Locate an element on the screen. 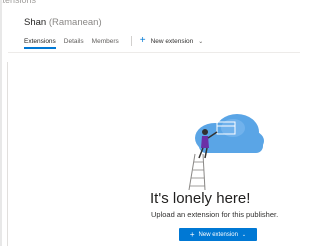  ladder-icon is located at coordinates (197, 171).